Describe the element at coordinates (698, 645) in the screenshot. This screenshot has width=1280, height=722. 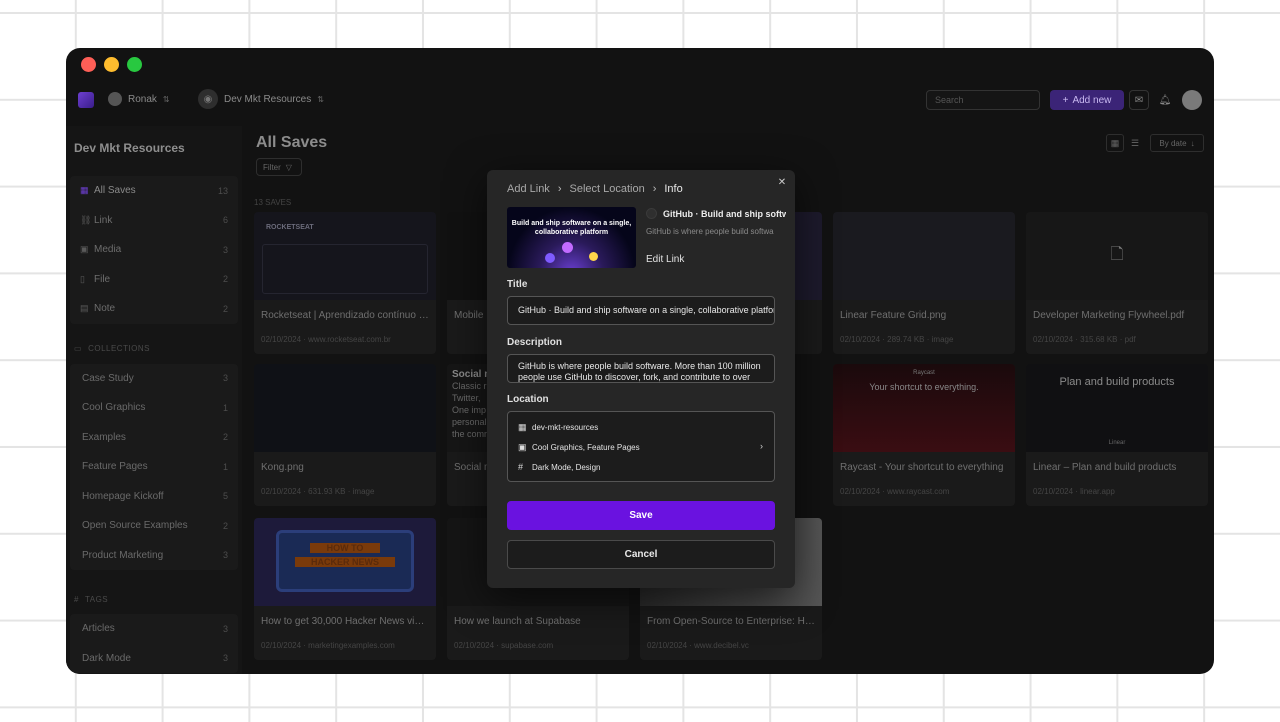
I see `card-meta: 02/10/2024 · www.decibel.vc` at that location.